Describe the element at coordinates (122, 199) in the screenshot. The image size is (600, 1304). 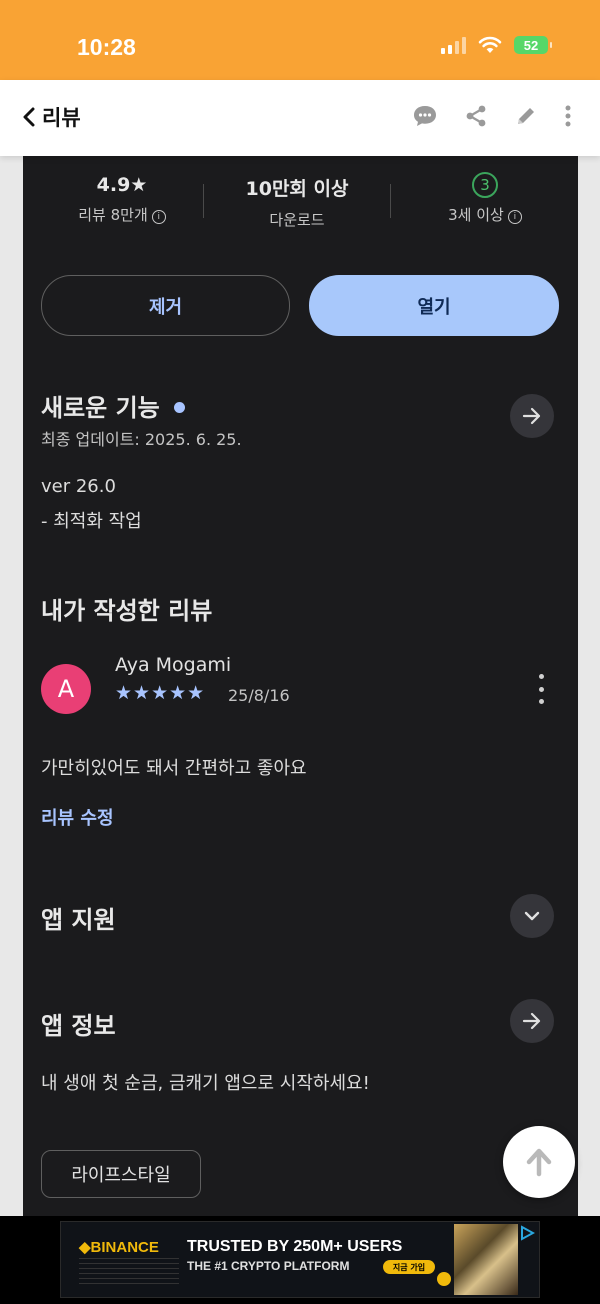
I see `stat-rating: 4.9★ 리뷰 8만개 i` at that location.